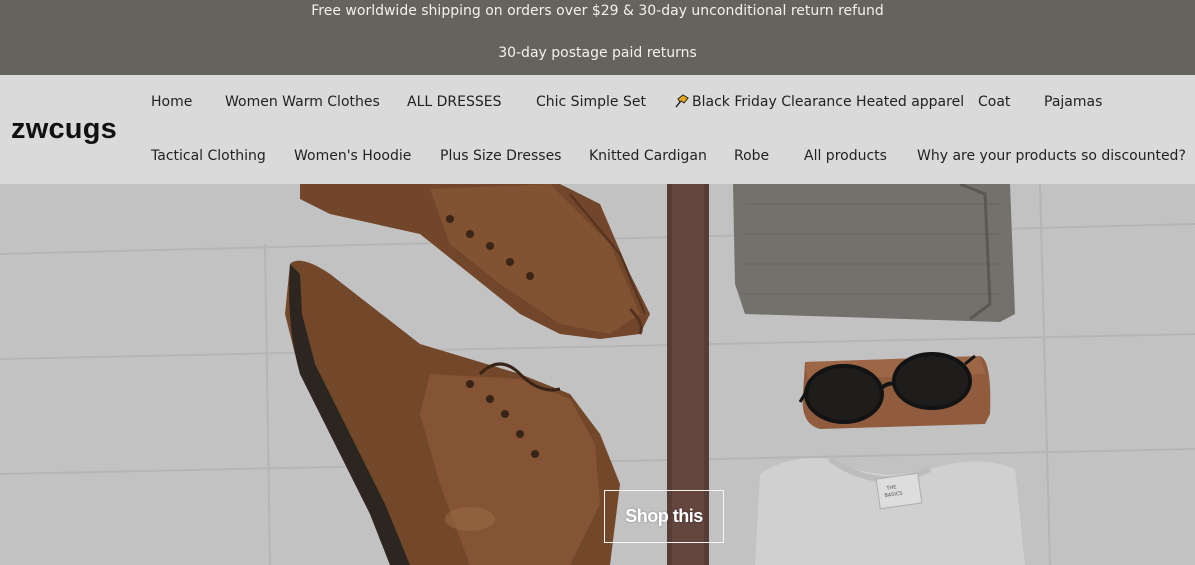  I want to click on nav-item-knitted-cardigan: Knitted Cardigan, so click(648, 156).